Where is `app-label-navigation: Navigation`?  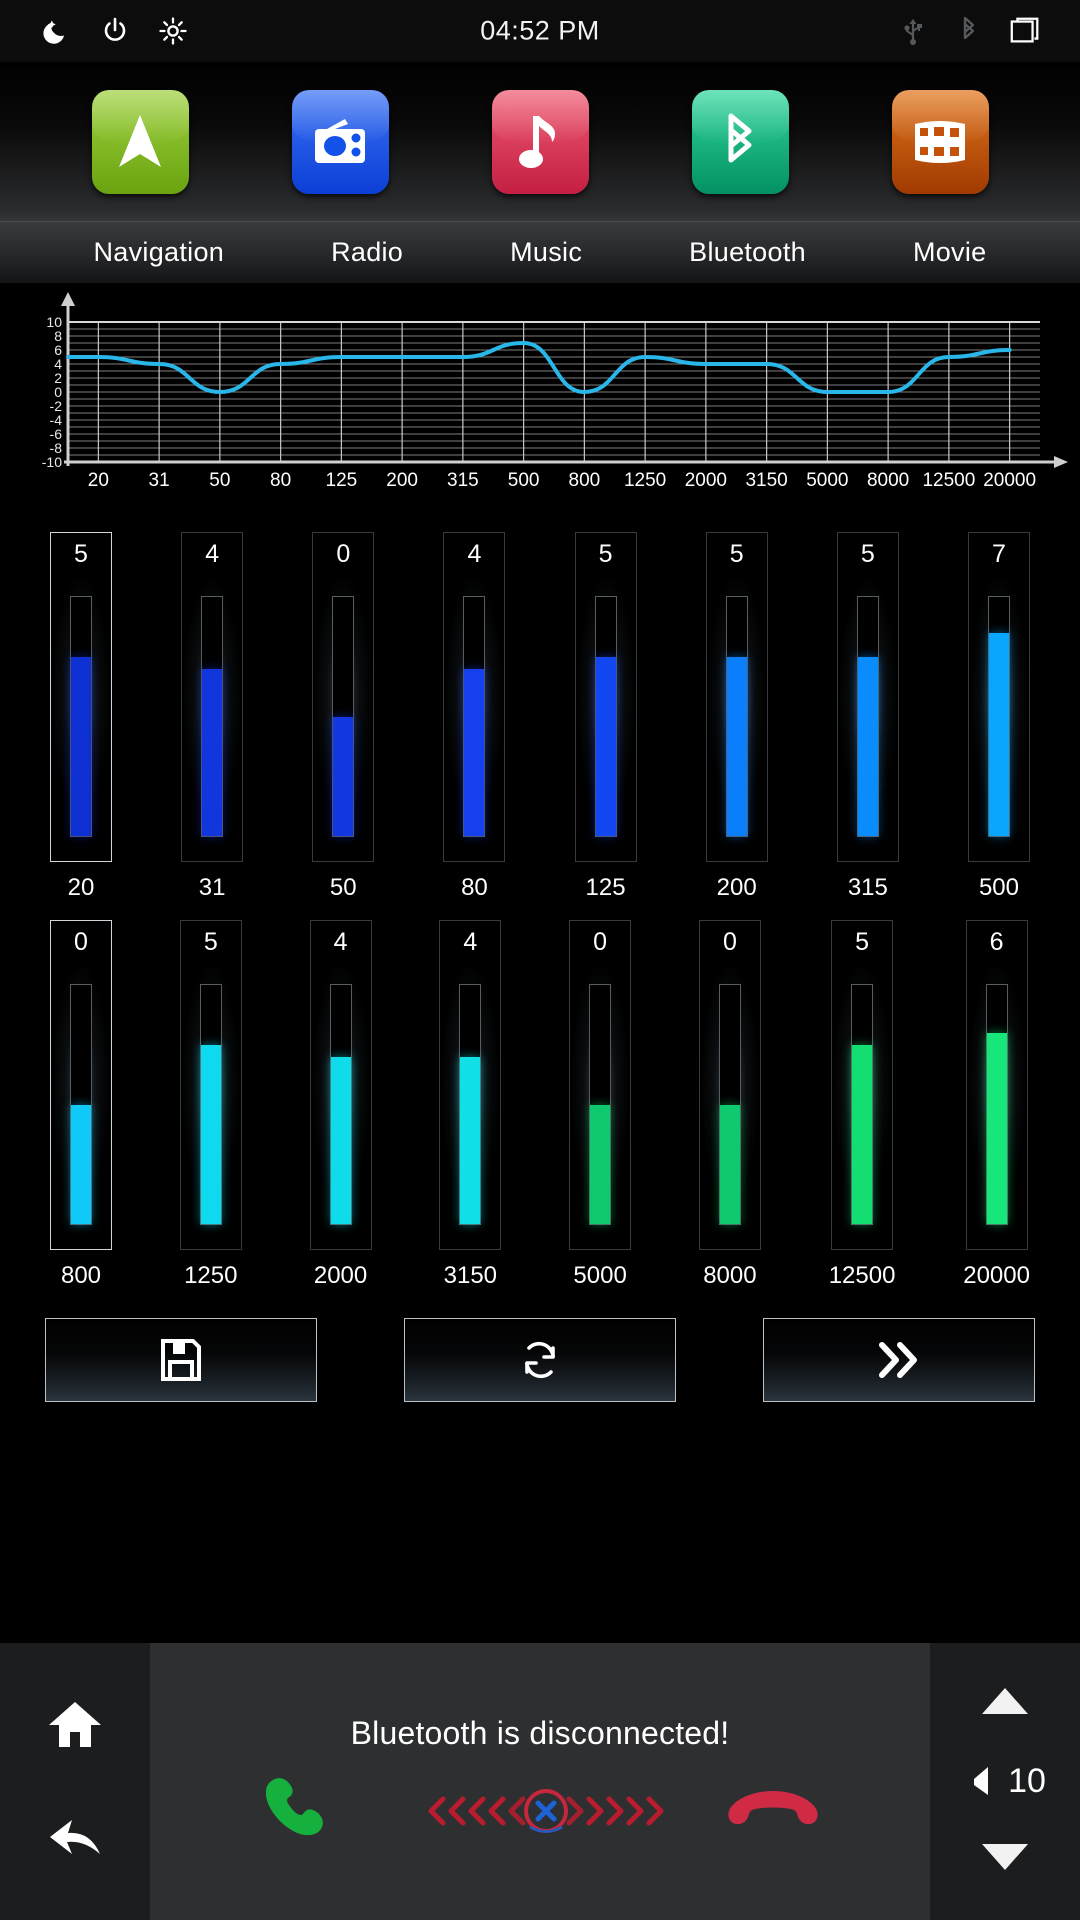
app-label-navigation: Navigation is located at coordinates (159, 252).